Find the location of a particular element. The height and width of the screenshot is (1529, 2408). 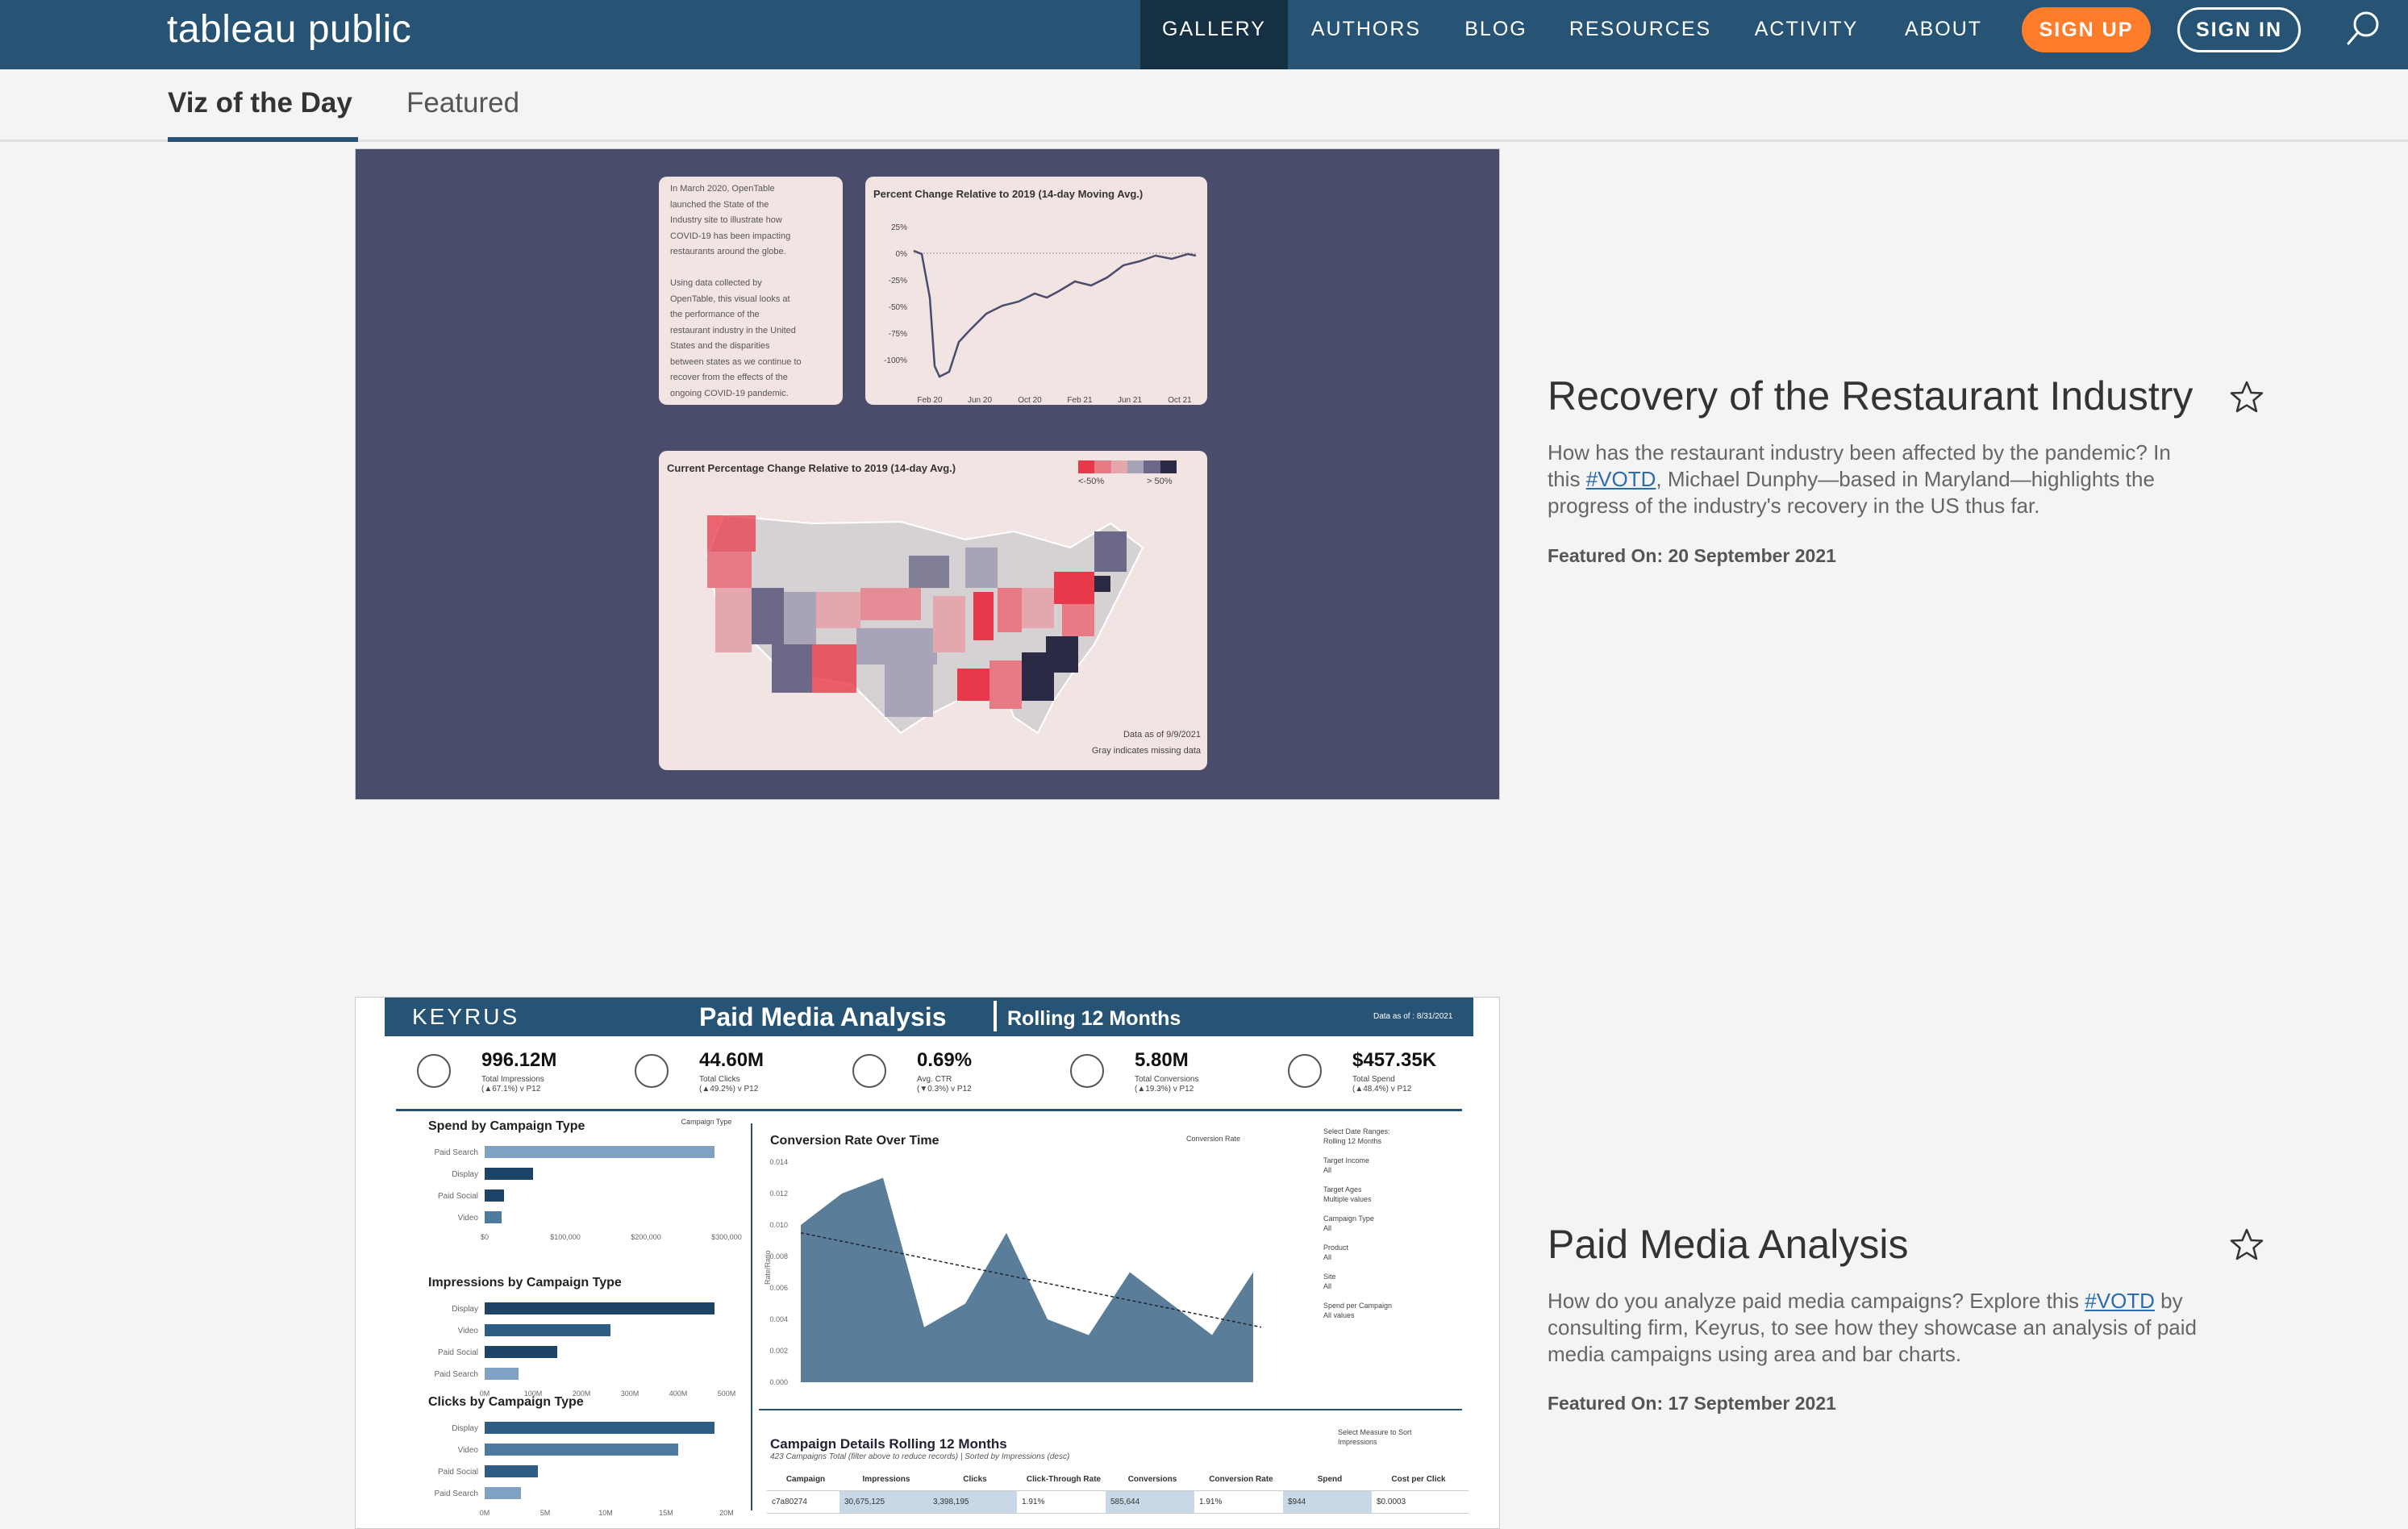

filter-line: Site is located at coordinates (1391, 1276).